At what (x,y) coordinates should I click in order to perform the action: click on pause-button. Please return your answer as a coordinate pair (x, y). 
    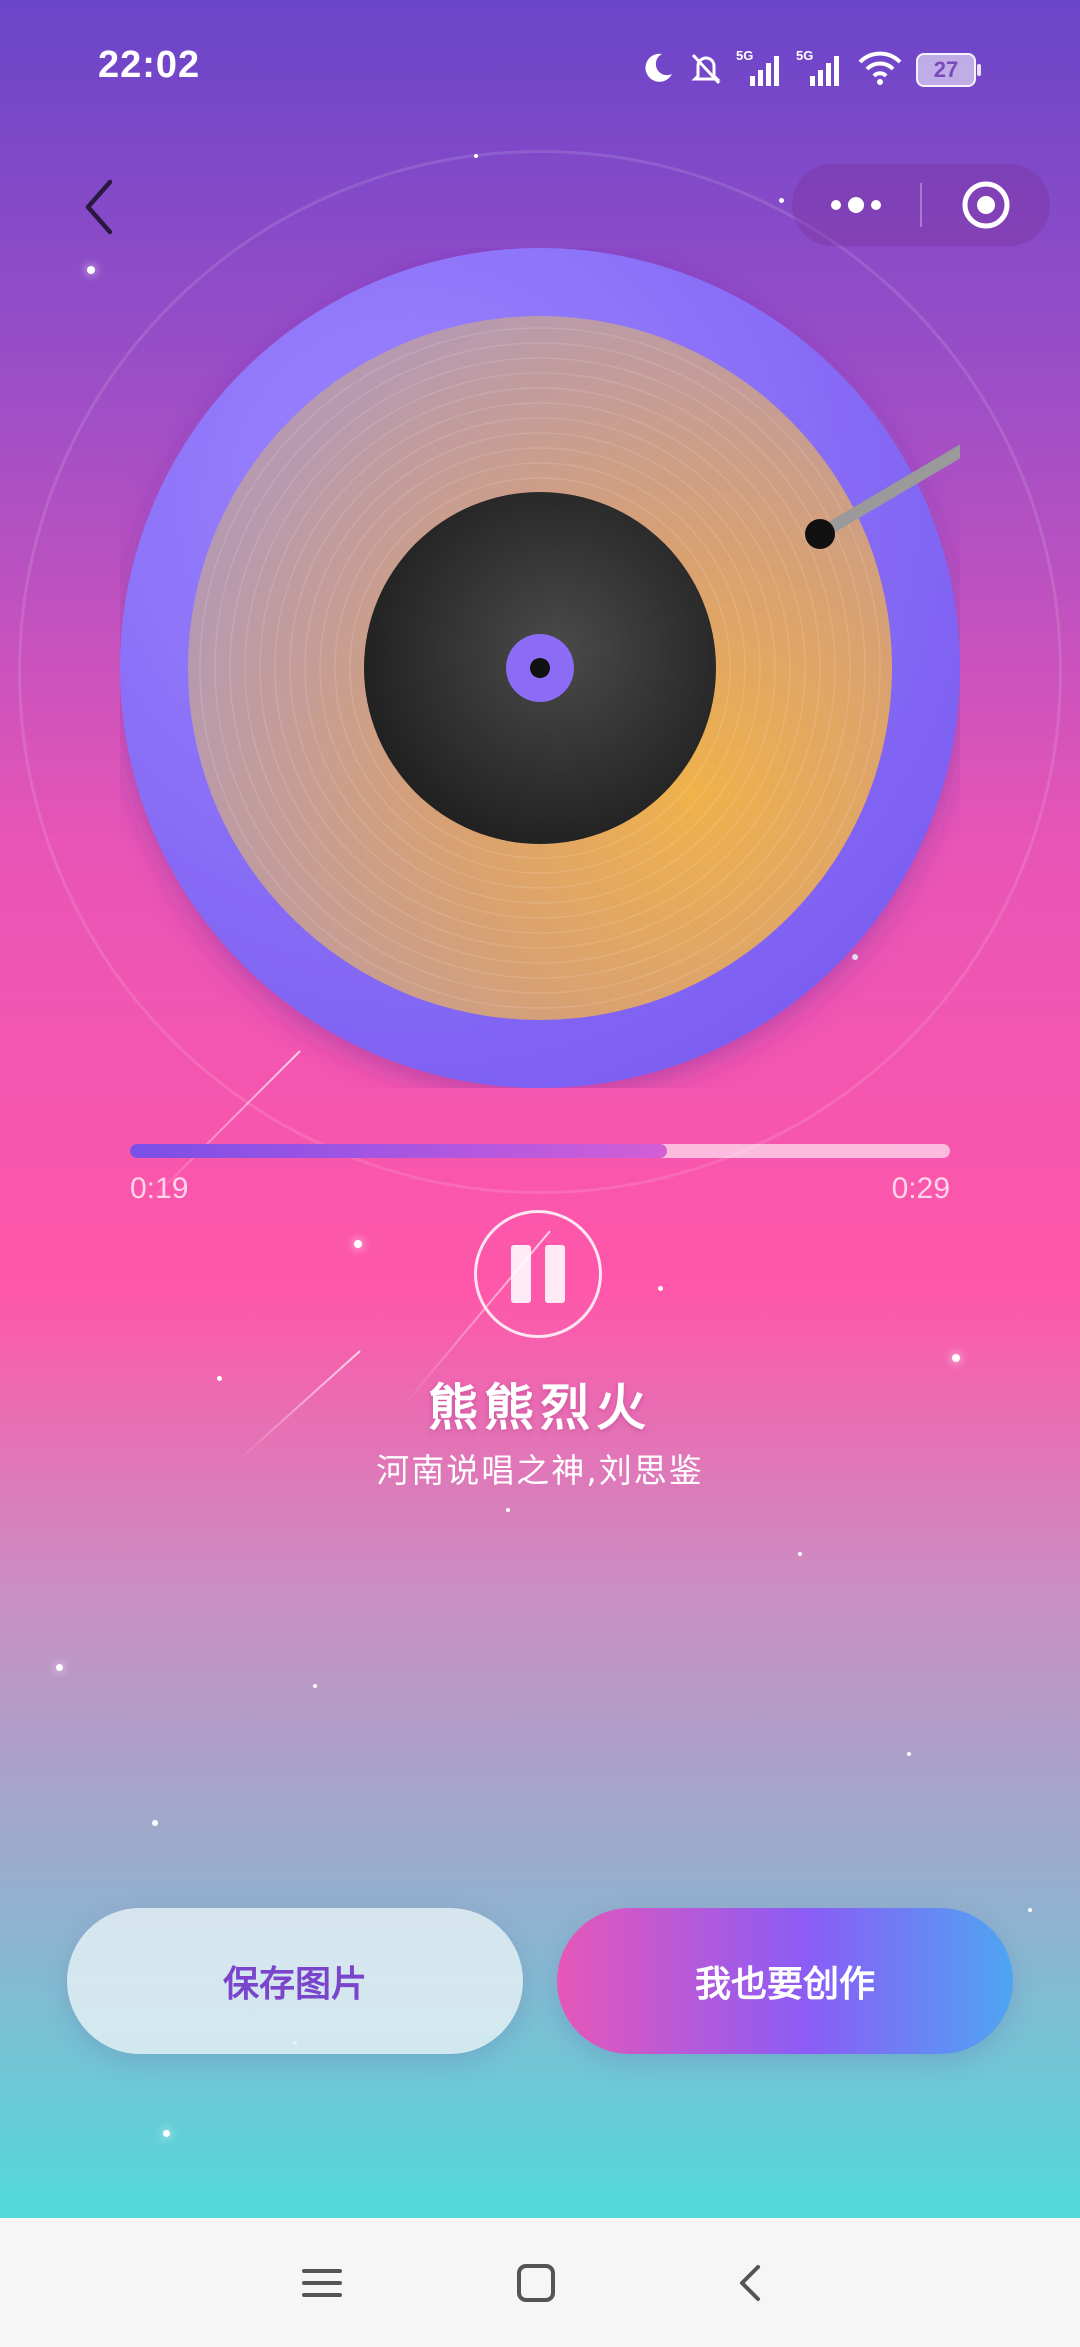
    Looking at the image, I should click on (538, 1274).